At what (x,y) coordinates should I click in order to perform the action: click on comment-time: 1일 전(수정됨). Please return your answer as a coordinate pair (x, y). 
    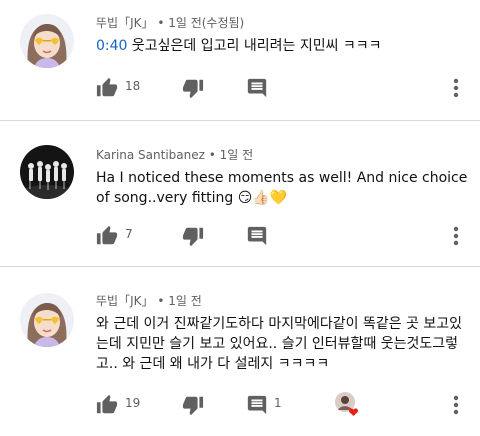
    Looking at the image, I should click on (206, 23).